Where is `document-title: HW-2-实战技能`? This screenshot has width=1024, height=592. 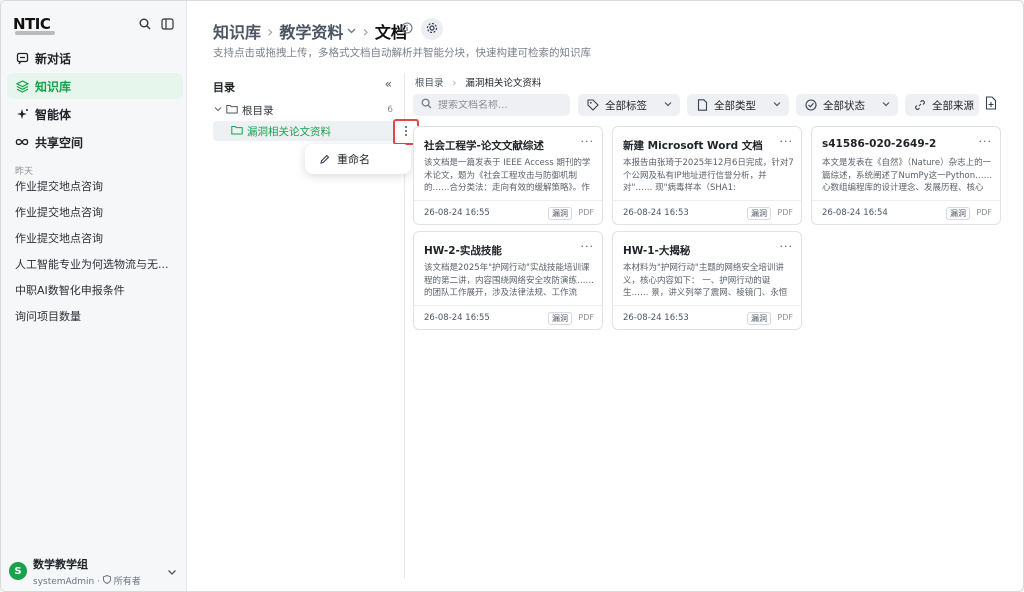 document-title: HW-2-实战技能 is located at coordinates (463, 251).